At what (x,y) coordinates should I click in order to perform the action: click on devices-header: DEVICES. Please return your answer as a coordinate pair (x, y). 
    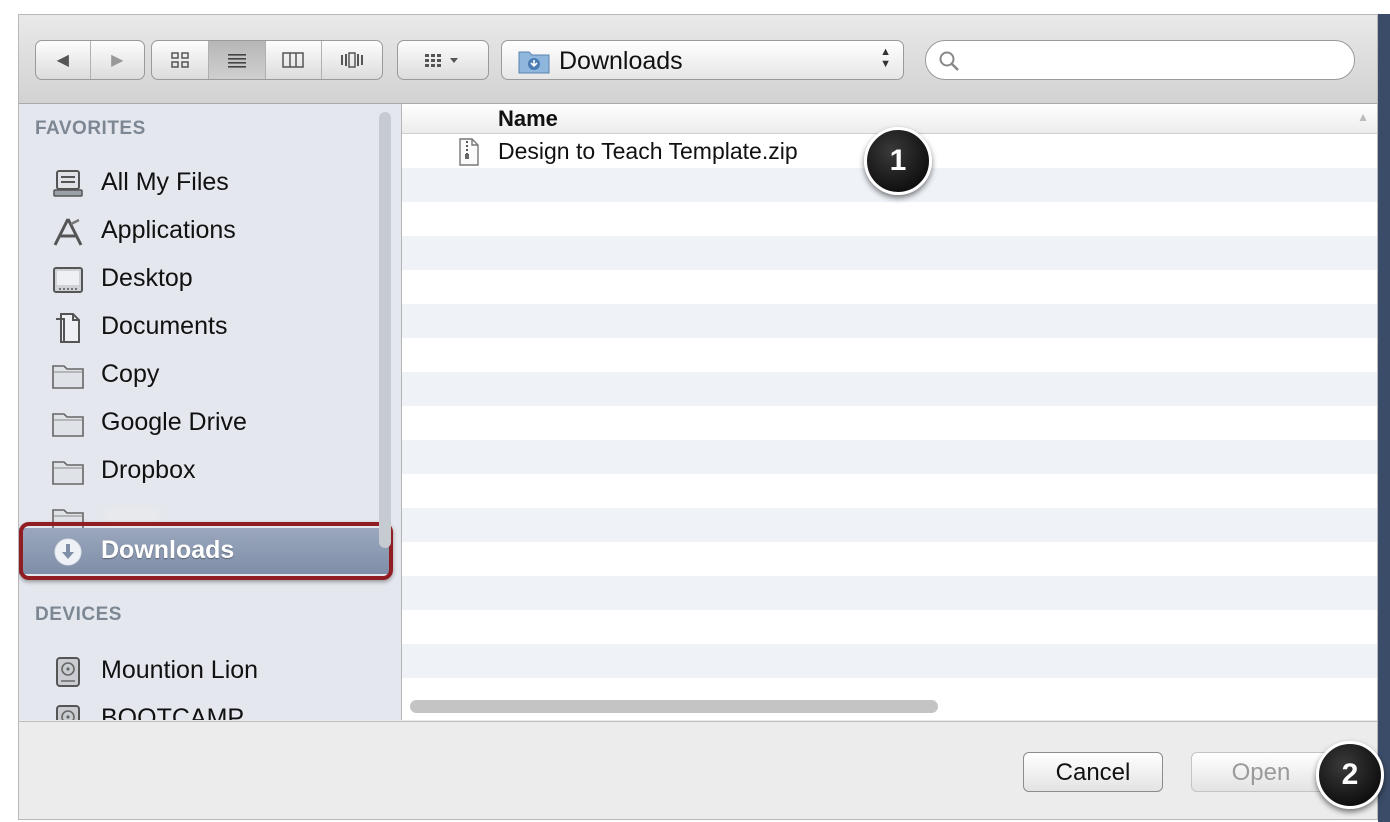
    Looking at the image, I should click on (78, 614).